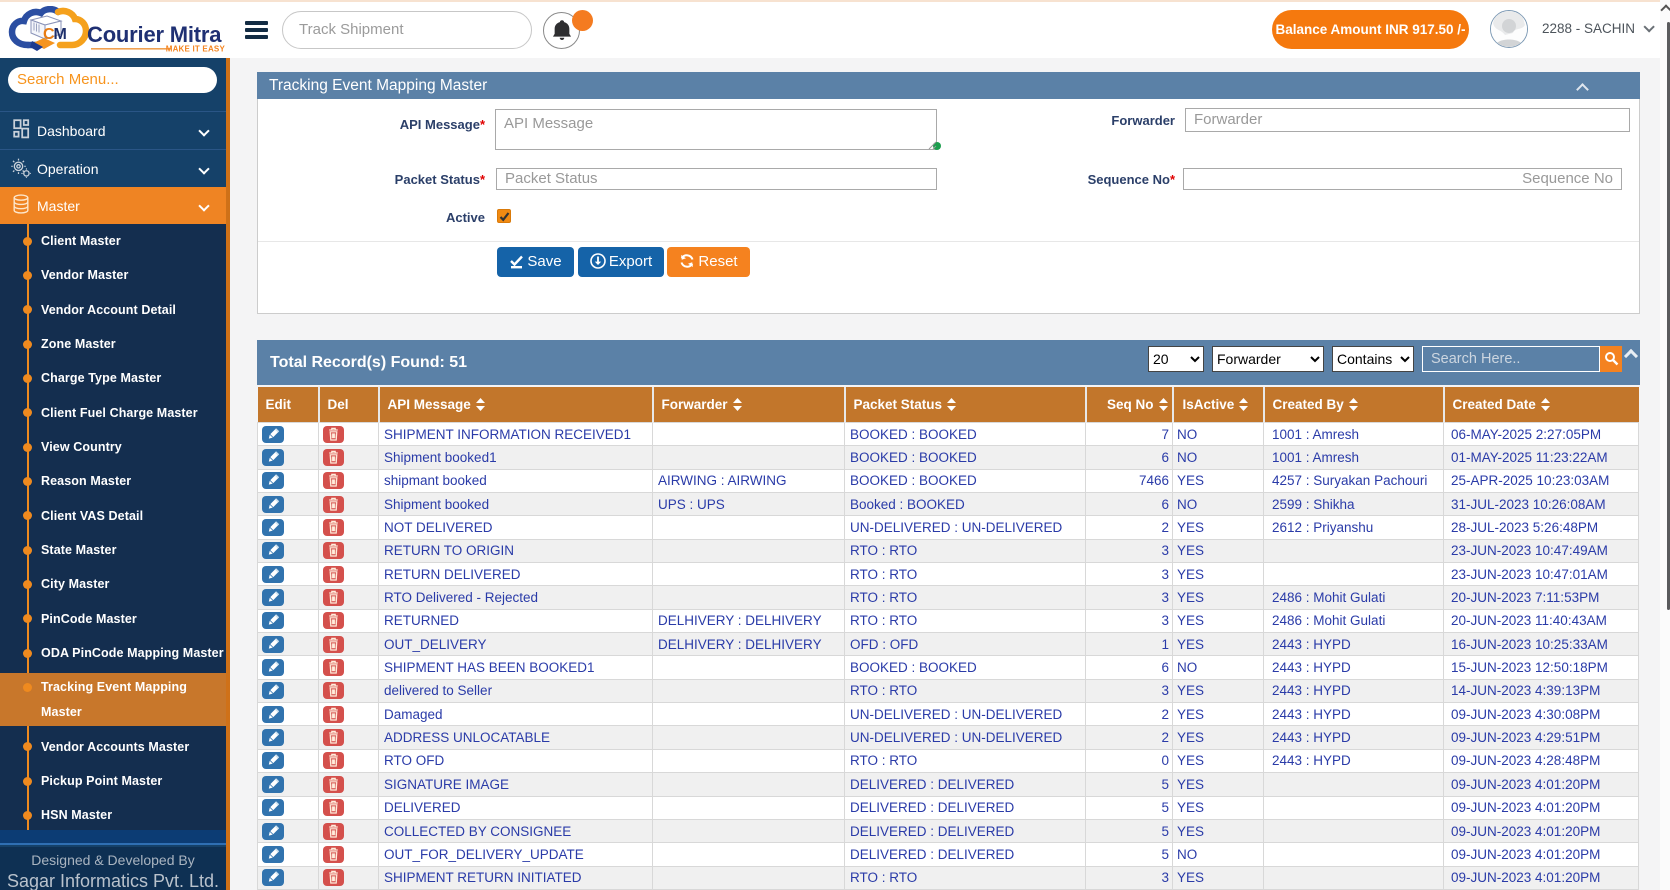  What do you see at coordinates (154, 34) in the screenshot?
I see `svg-text: Courier Mitra` at bounding box center [154, 34].